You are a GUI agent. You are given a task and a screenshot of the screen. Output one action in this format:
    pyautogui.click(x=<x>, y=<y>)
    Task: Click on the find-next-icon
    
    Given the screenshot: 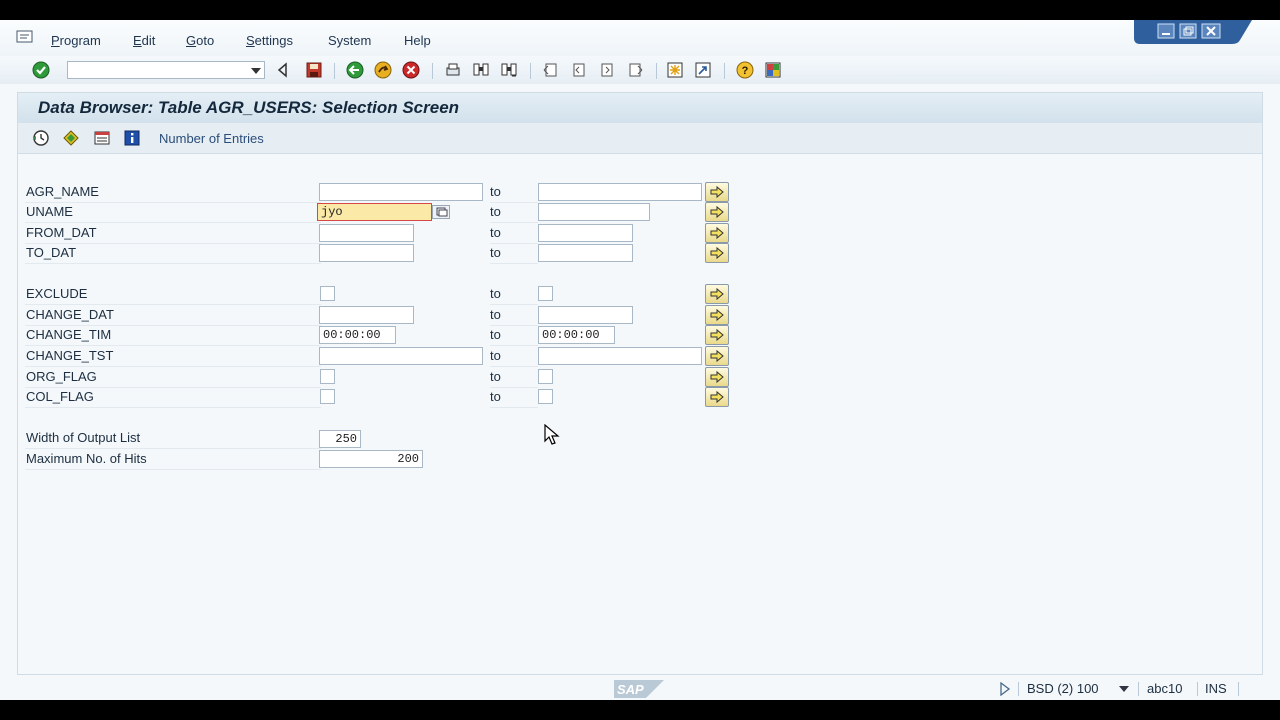 What is the action you would take?
    pyautogui.click(x=509, y=70)
    